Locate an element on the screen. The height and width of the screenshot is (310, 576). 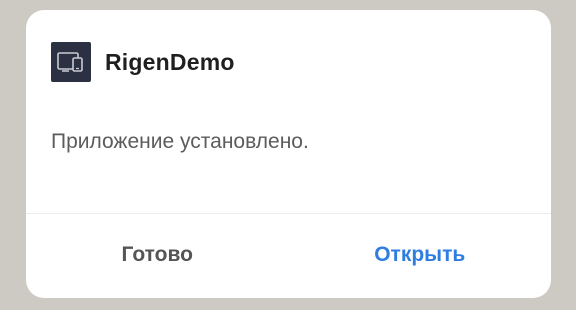
done-button: Готово is located at coordinates (157, 256).